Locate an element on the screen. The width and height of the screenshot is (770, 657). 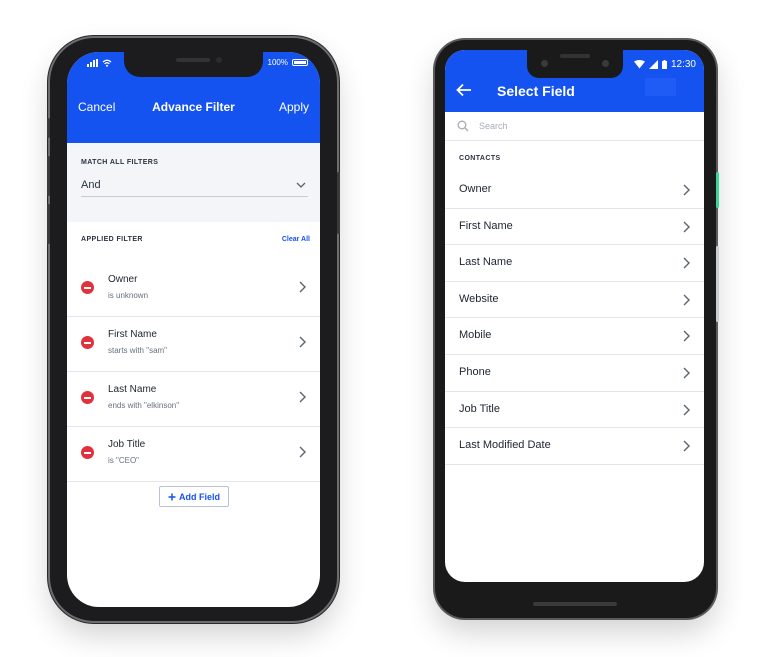
field-row: Job Title is located at coordinates (574, 410).